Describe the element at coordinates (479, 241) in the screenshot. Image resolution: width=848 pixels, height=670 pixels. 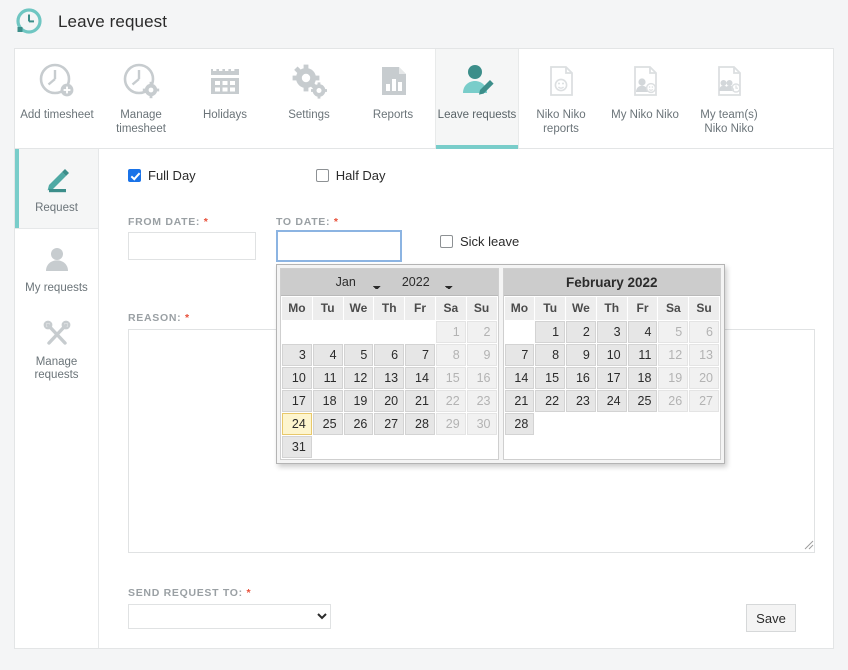
I see `sick-leave-checkbox-group: Sick leave` at that location.